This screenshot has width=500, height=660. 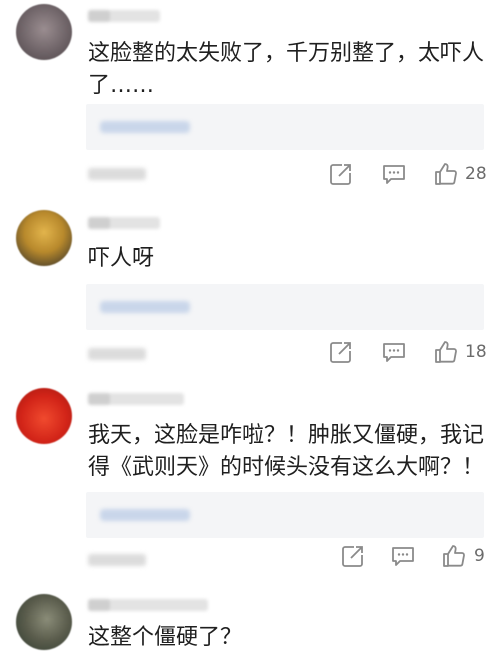 What do you see at coordinates (121, 258) in the screenshot?
I see `comment-text: 吓人呀` at bounding box center [121, 258].